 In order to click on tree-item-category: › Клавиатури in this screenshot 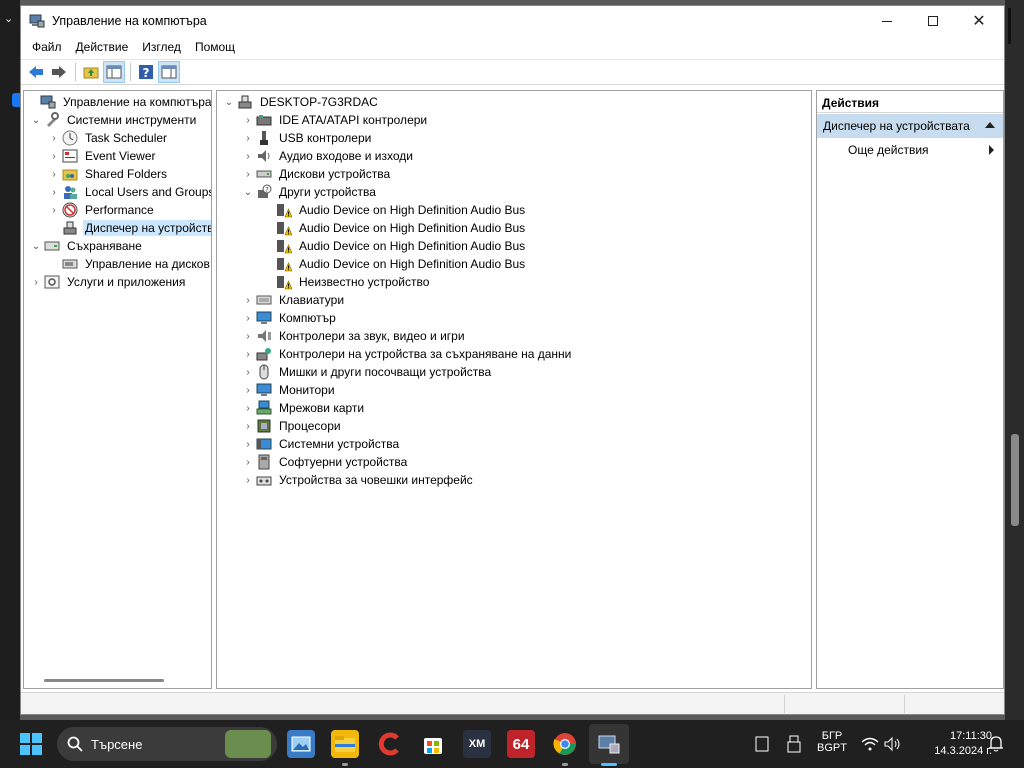, I will do `click(293, 300)`.